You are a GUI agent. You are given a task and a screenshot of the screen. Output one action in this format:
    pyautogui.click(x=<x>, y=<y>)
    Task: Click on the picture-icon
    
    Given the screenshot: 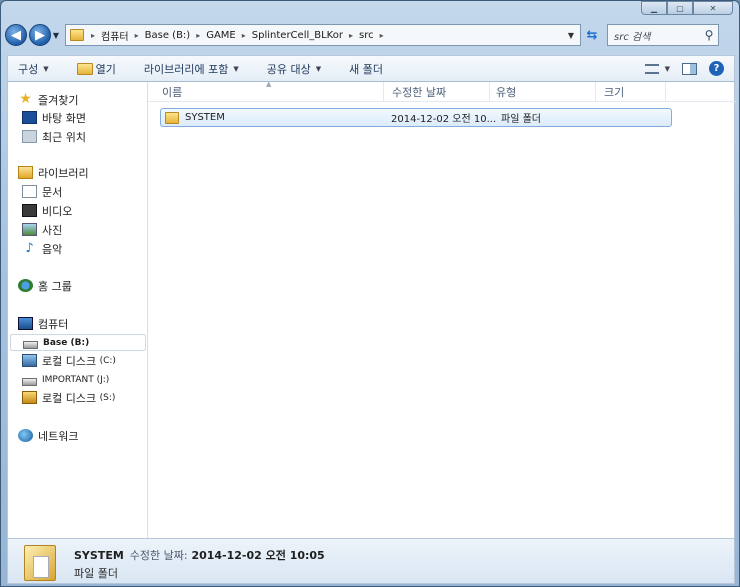 What is the action you would take?
    pyautogui.click(x=29, y=229)
    